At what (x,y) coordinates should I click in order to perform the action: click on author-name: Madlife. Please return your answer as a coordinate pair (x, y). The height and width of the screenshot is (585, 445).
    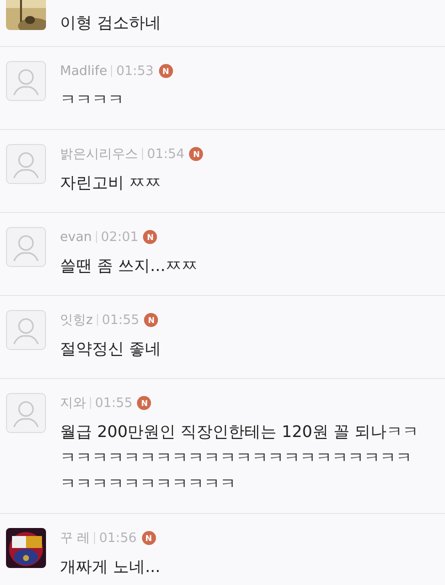
    Looking at the image, I should click on (84, 71).